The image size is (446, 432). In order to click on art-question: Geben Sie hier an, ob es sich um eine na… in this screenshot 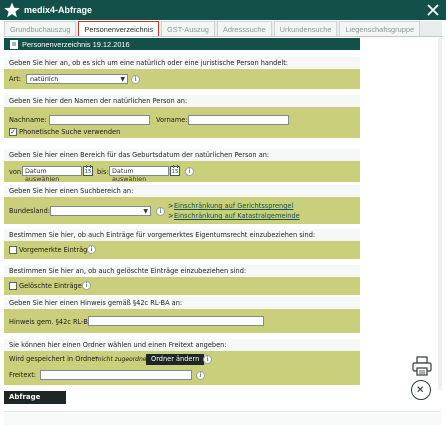, I will do `click(182, 63)`.